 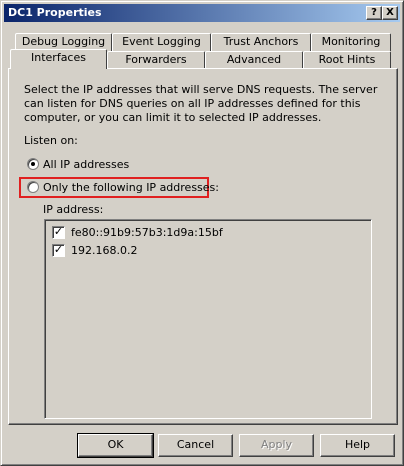 What do you see at coordinates (254, 60) in the screenshot?
I see `tab-advanced: Advanced` at bounding box center [254, 60].